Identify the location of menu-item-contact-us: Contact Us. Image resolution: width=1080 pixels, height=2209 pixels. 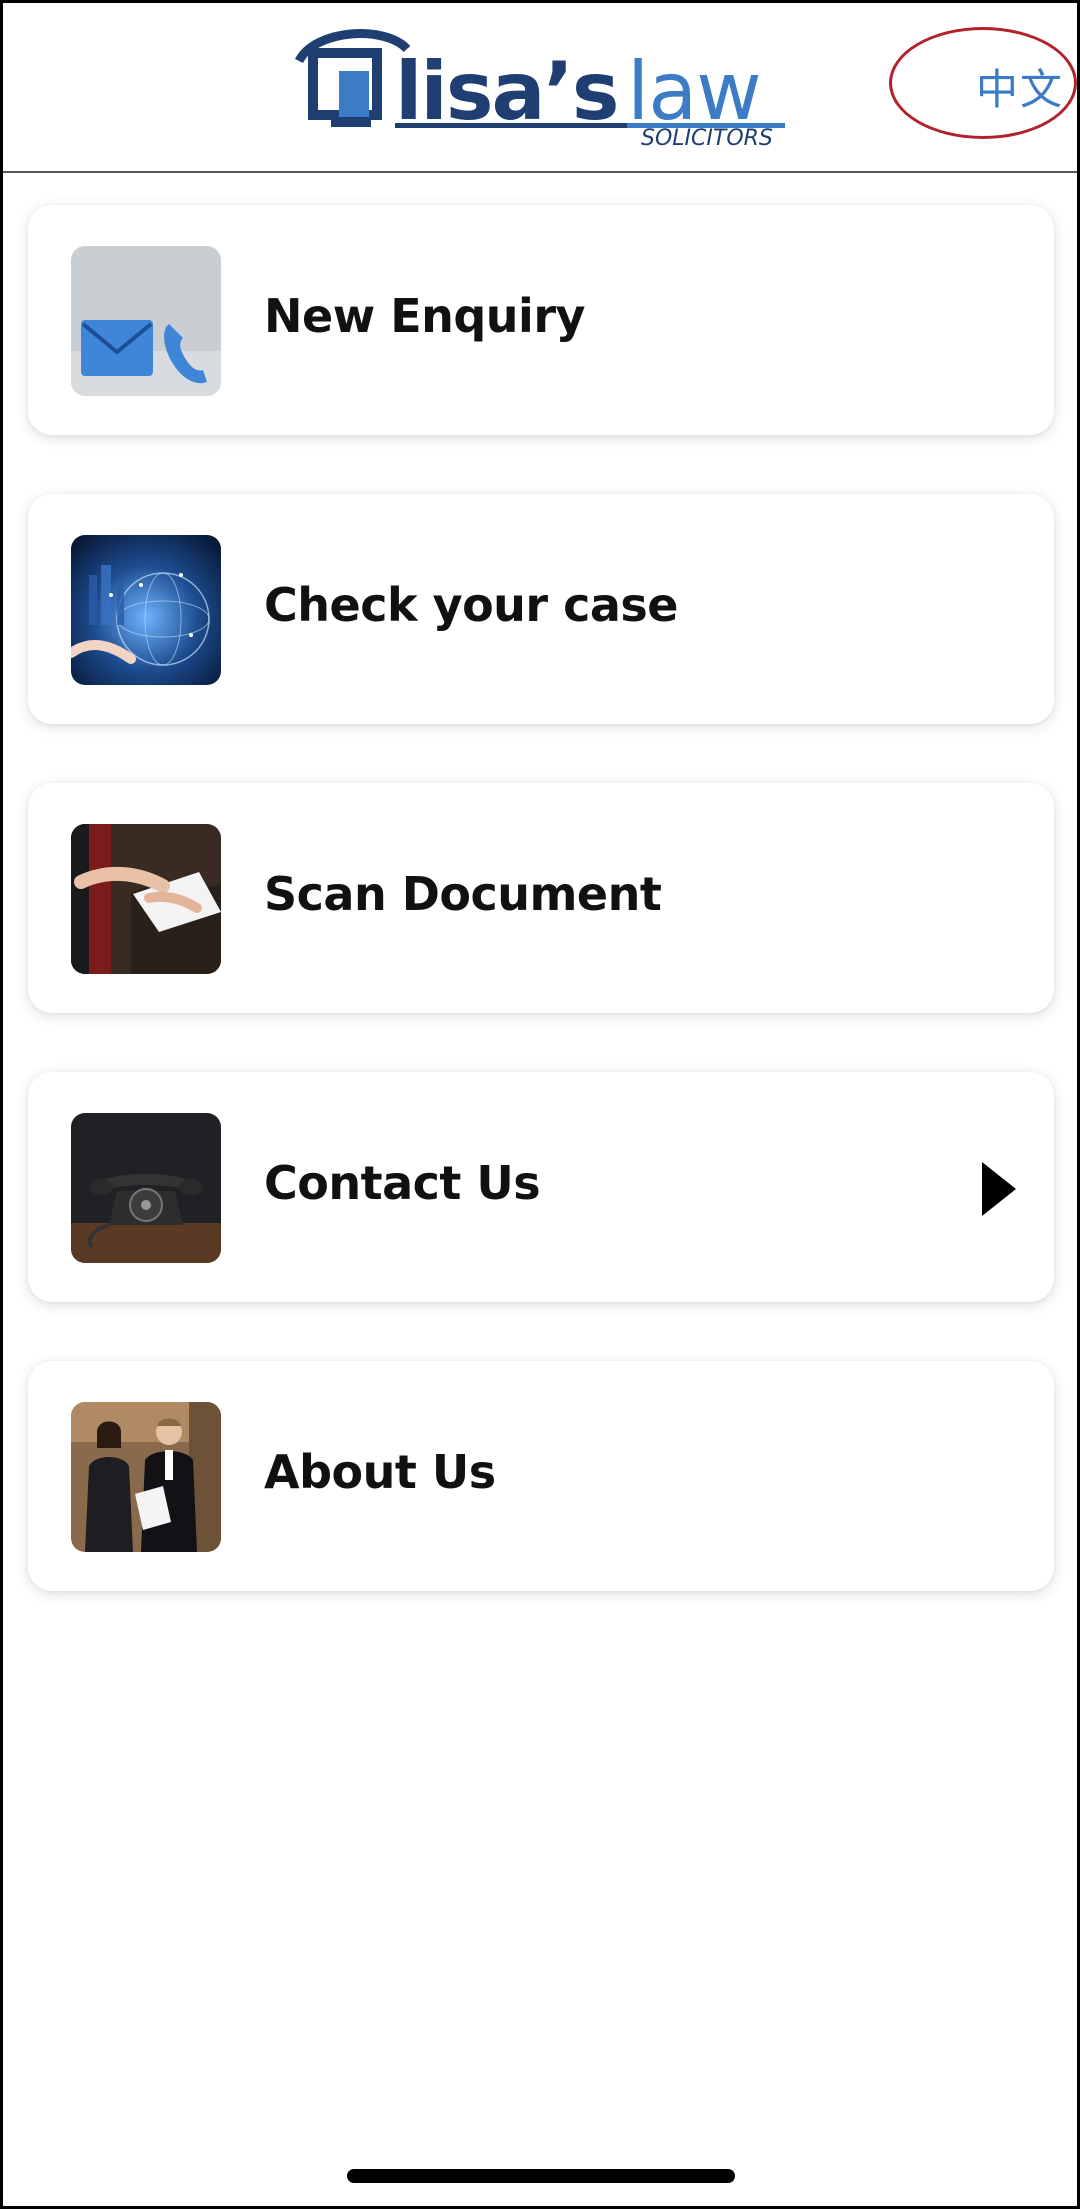
(541, 1187).